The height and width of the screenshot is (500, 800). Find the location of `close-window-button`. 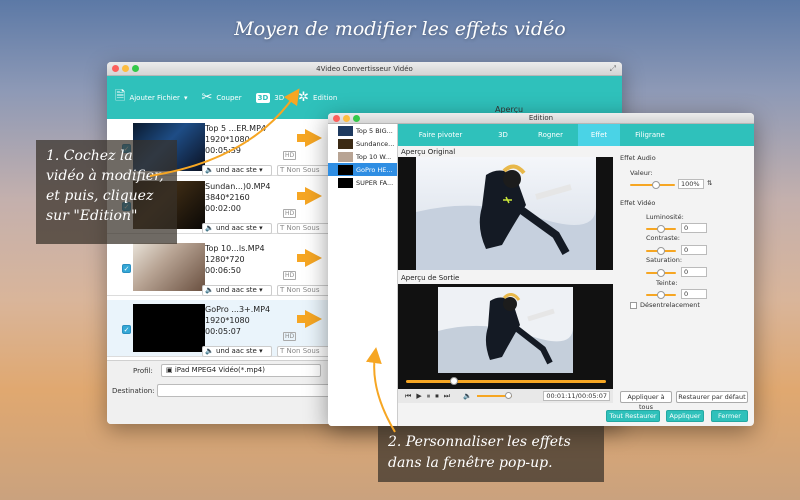

close-window-button is located at coordinates (115, 68).